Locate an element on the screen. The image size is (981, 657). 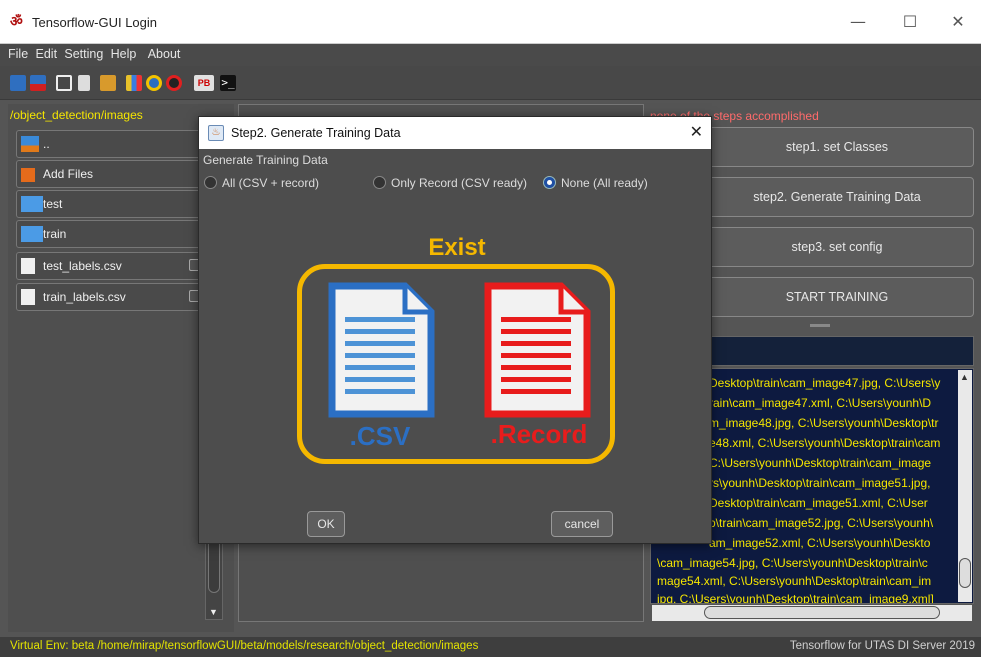
step3-set-config-button: step3. set config is located at coordinates (837, 247).